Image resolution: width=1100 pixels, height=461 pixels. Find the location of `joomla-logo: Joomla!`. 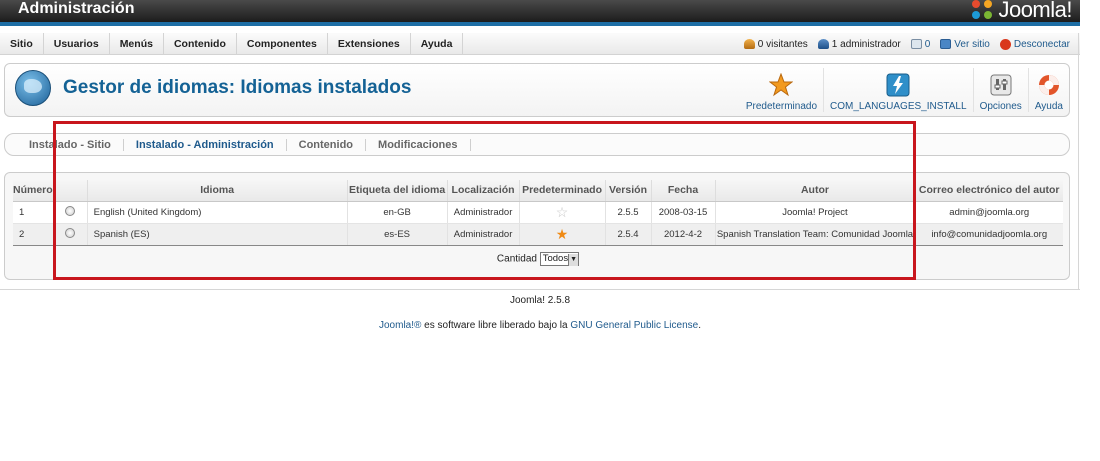

joomla-logo: Joomla! is located at coordinates (1022, 11).